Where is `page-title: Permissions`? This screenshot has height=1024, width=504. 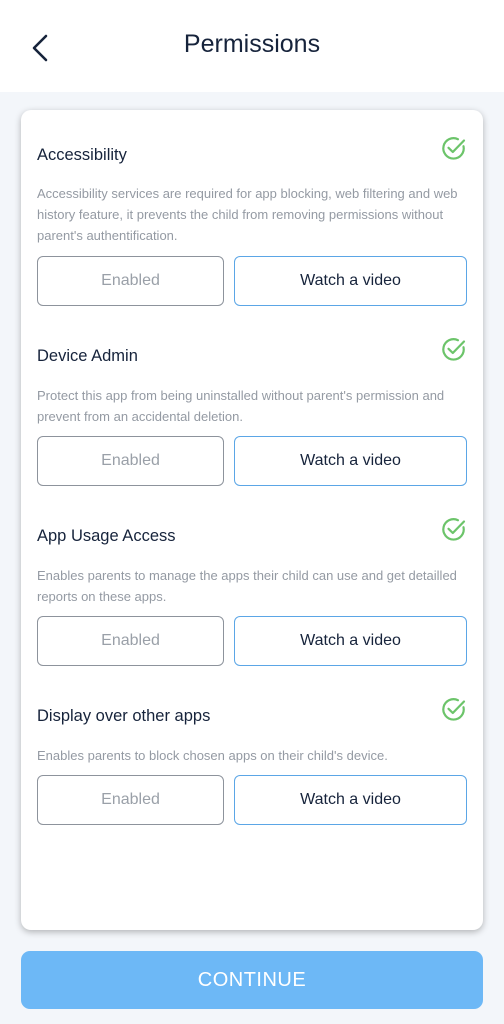
page-title: Permissions is located at coordinates (252, 44).